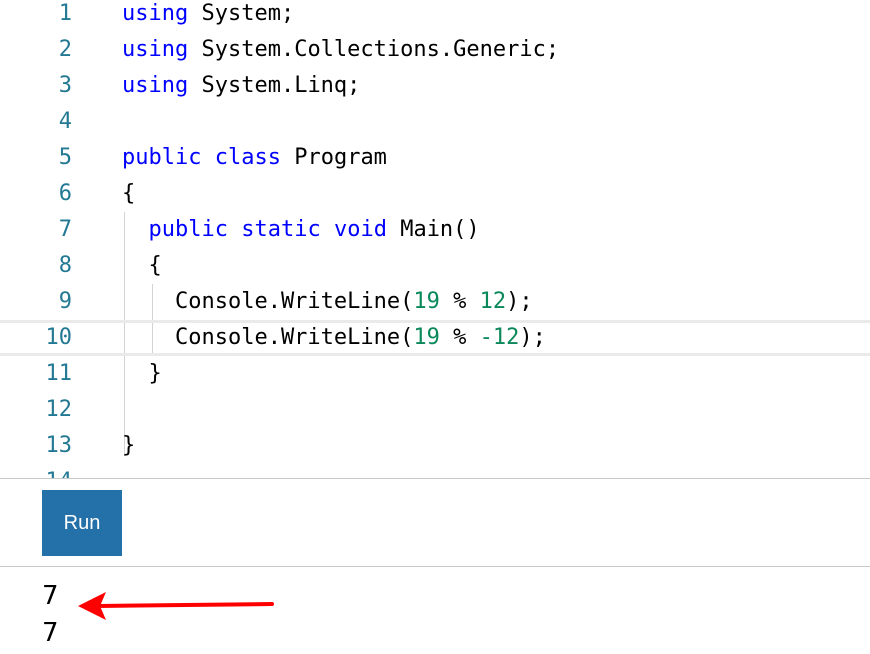 The height and width of the screenshot is (654, 870). I want to click on keyword-token: class, so click(247, 157).